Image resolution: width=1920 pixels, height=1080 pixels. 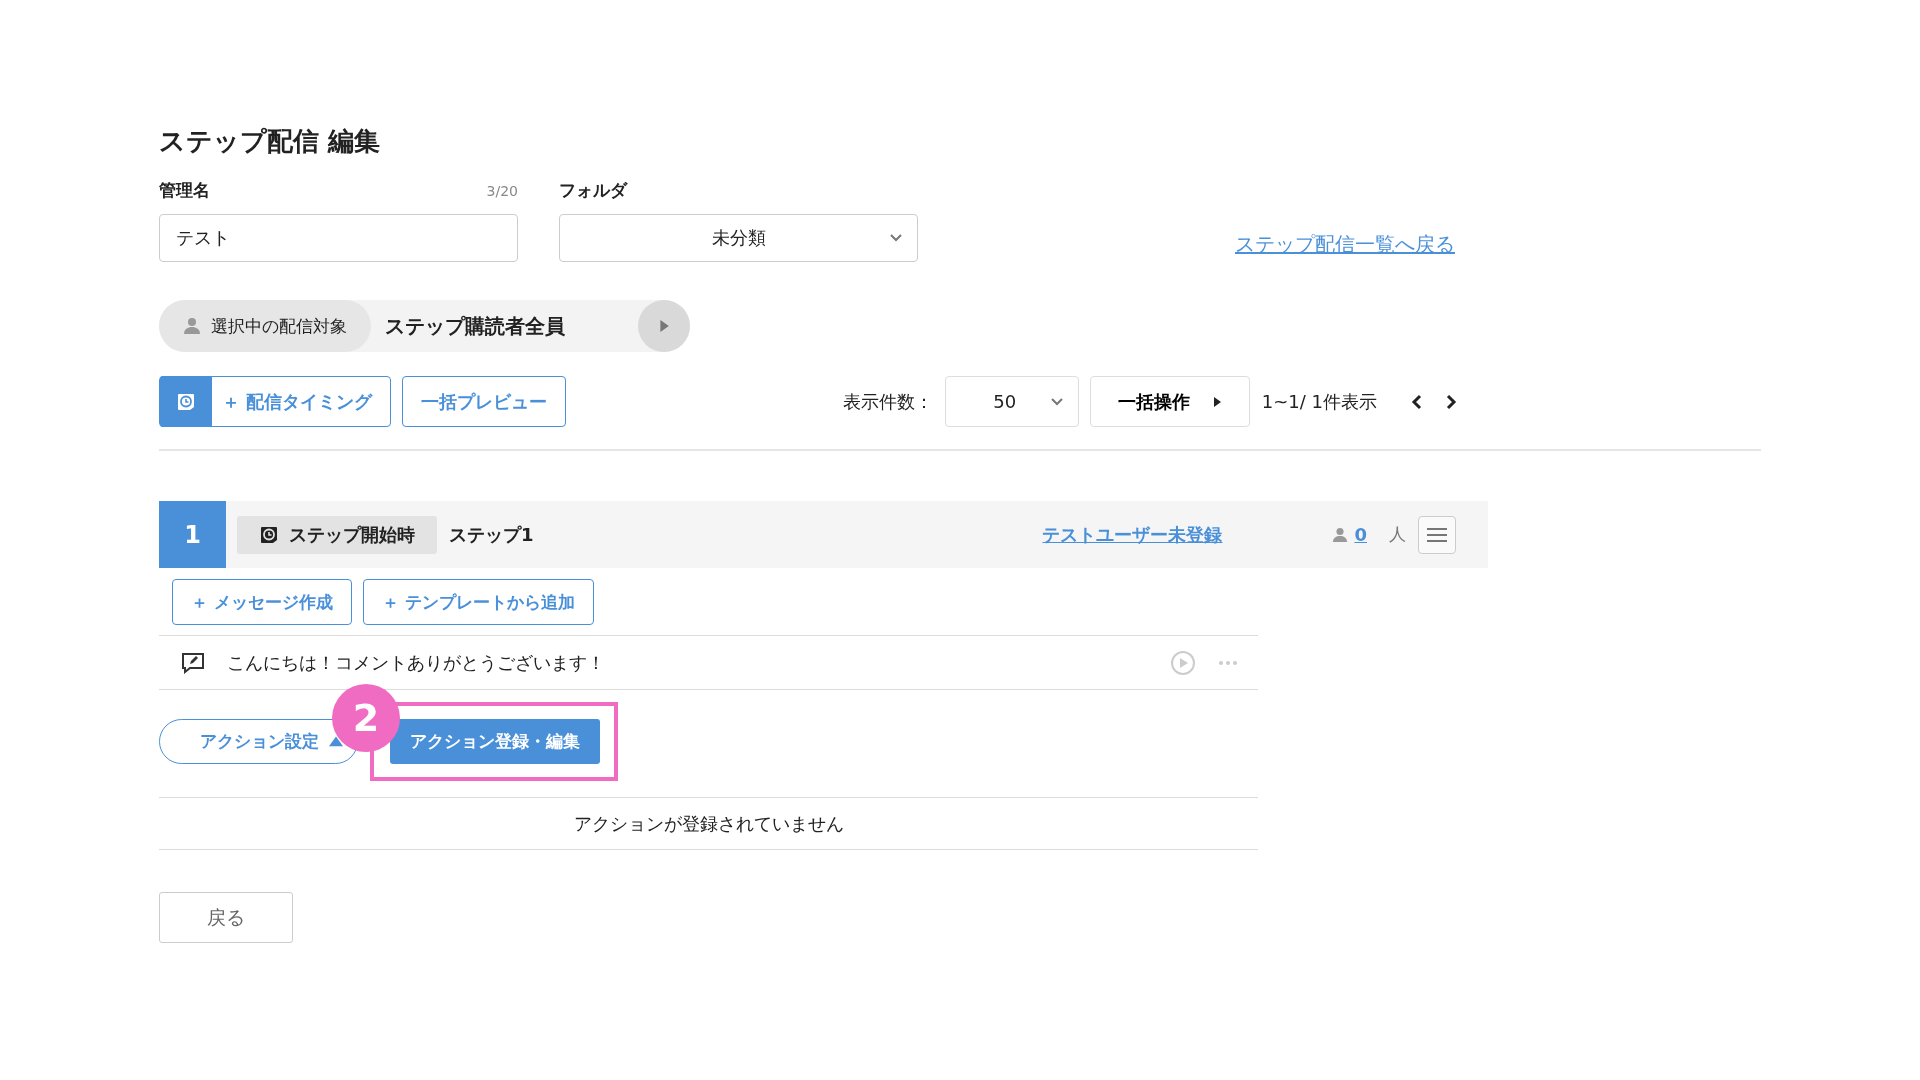 I want to click on character-counter: 3/20, so click(x=502, y=190).